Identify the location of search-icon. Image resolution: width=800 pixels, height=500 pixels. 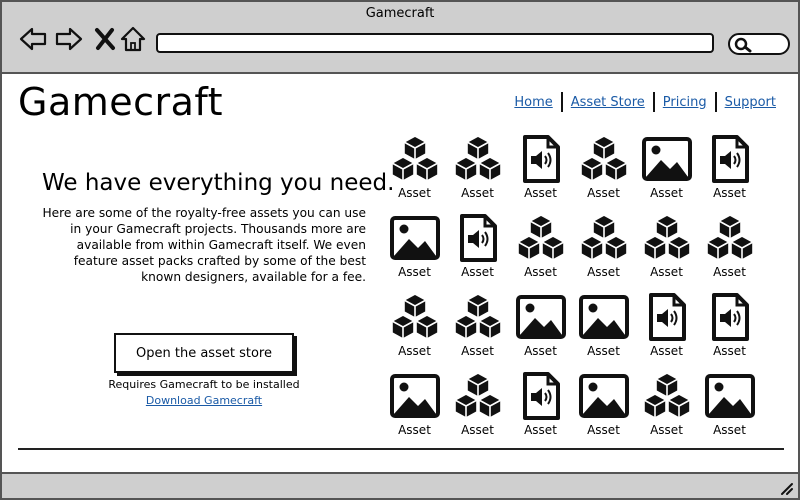
(743, 45).